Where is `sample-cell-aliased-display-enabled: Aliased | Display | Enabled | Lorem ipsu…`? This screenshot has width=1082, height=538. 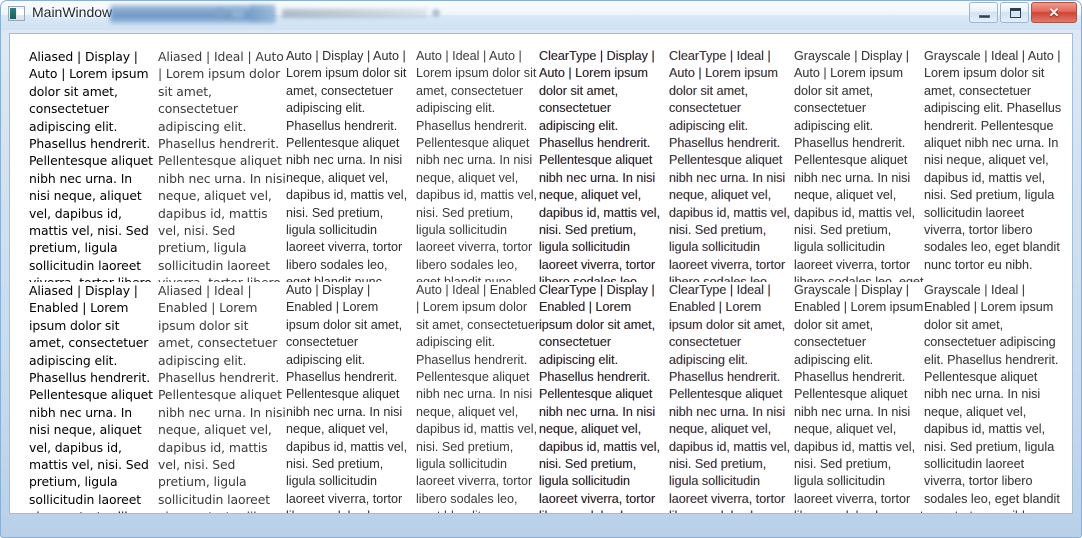
sample-cell-aliased-display-enabled: Aliased | Display | Enabled | Lorem ipsu… is located at coordinates (91, 398).